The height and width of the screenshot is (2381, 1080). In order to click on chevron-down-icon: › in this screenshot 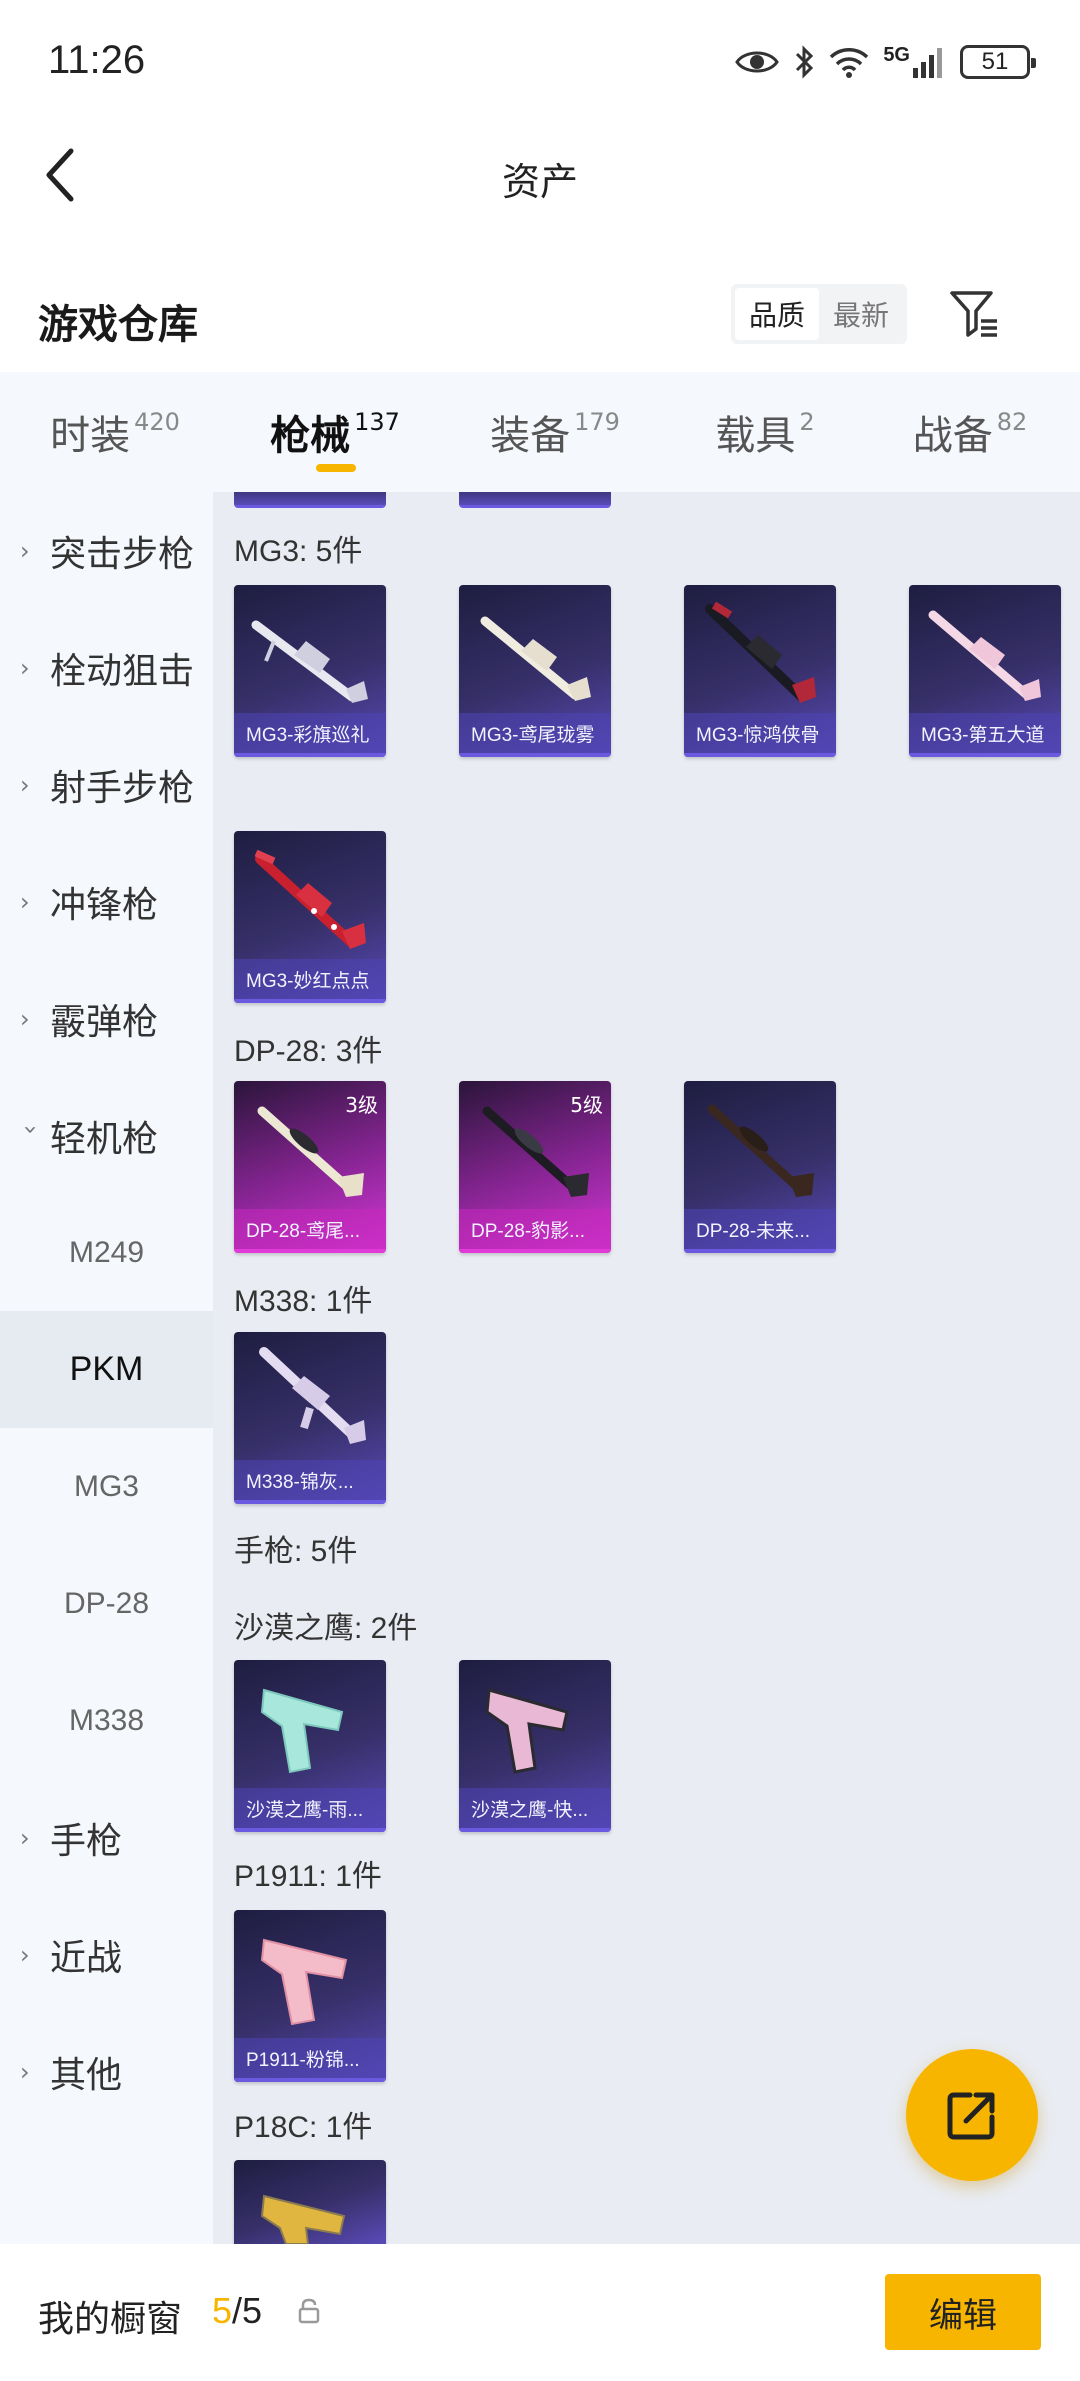, I will do `click(31, 1129)`.